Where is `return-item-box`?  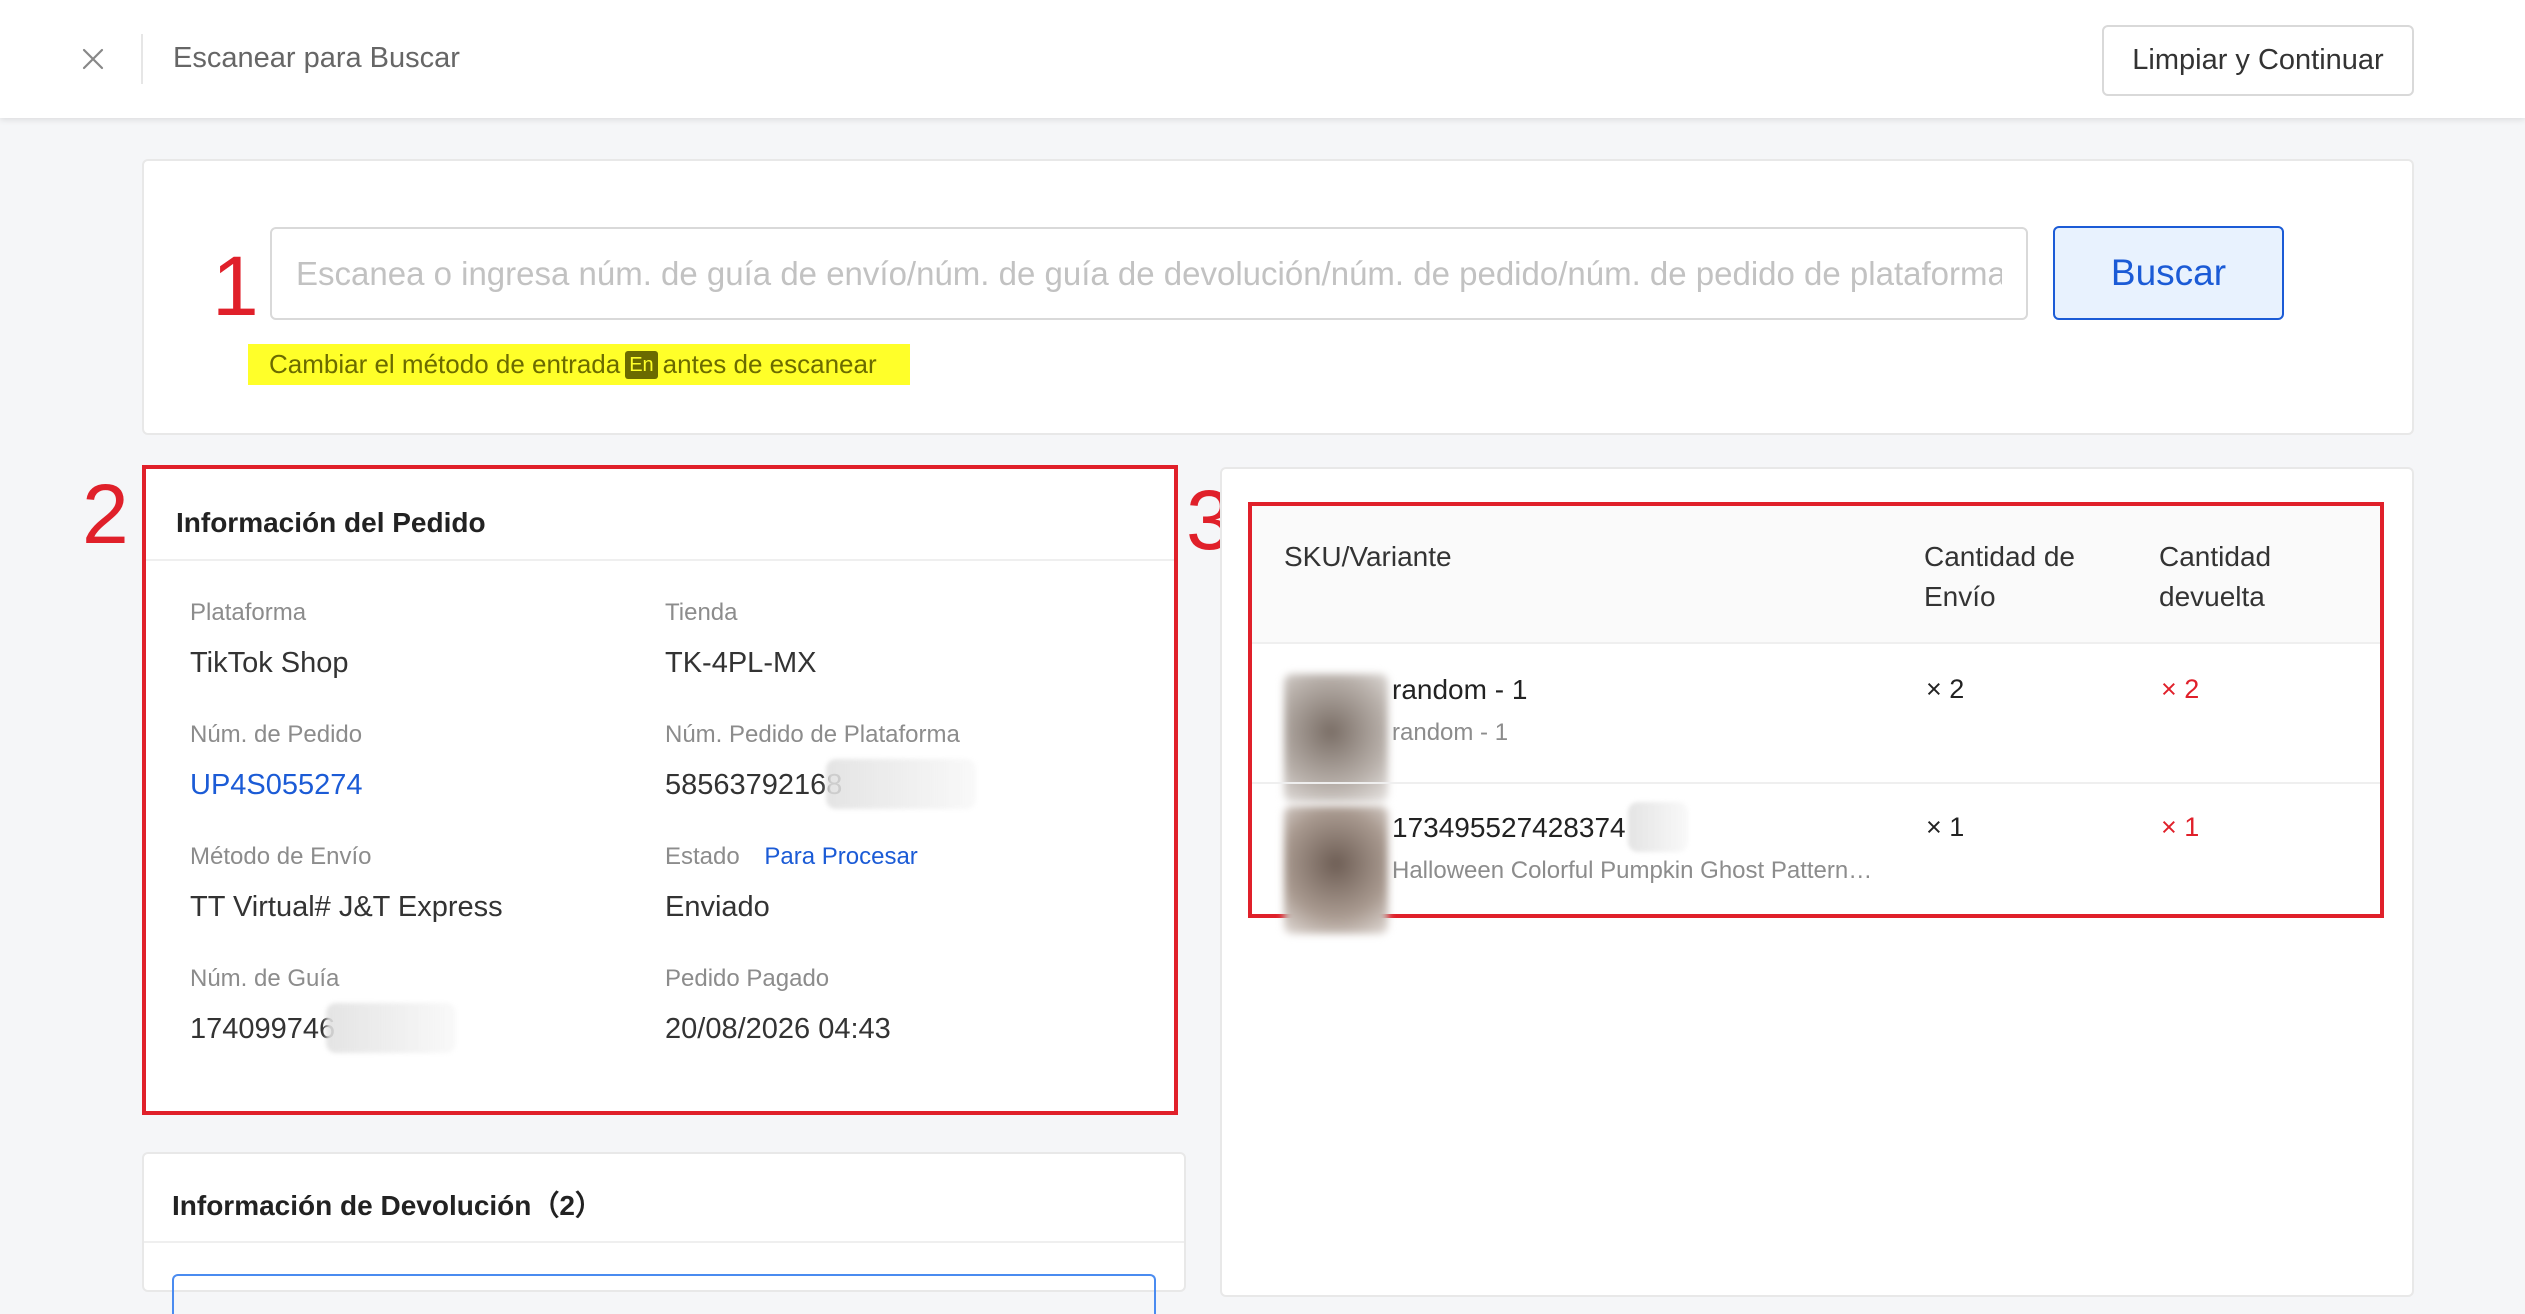
return-item-box is located at coordinates (664, 1294).